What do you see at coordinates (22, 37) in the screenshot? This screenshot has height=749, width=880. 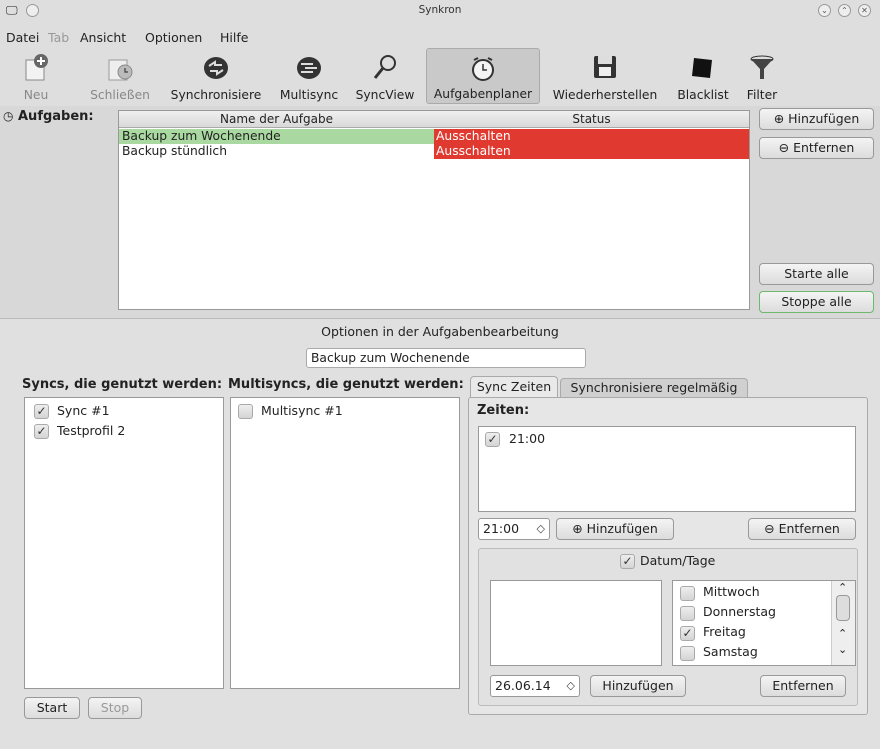 I see `menu-datei: Datei` at bounding box center [22, 37].